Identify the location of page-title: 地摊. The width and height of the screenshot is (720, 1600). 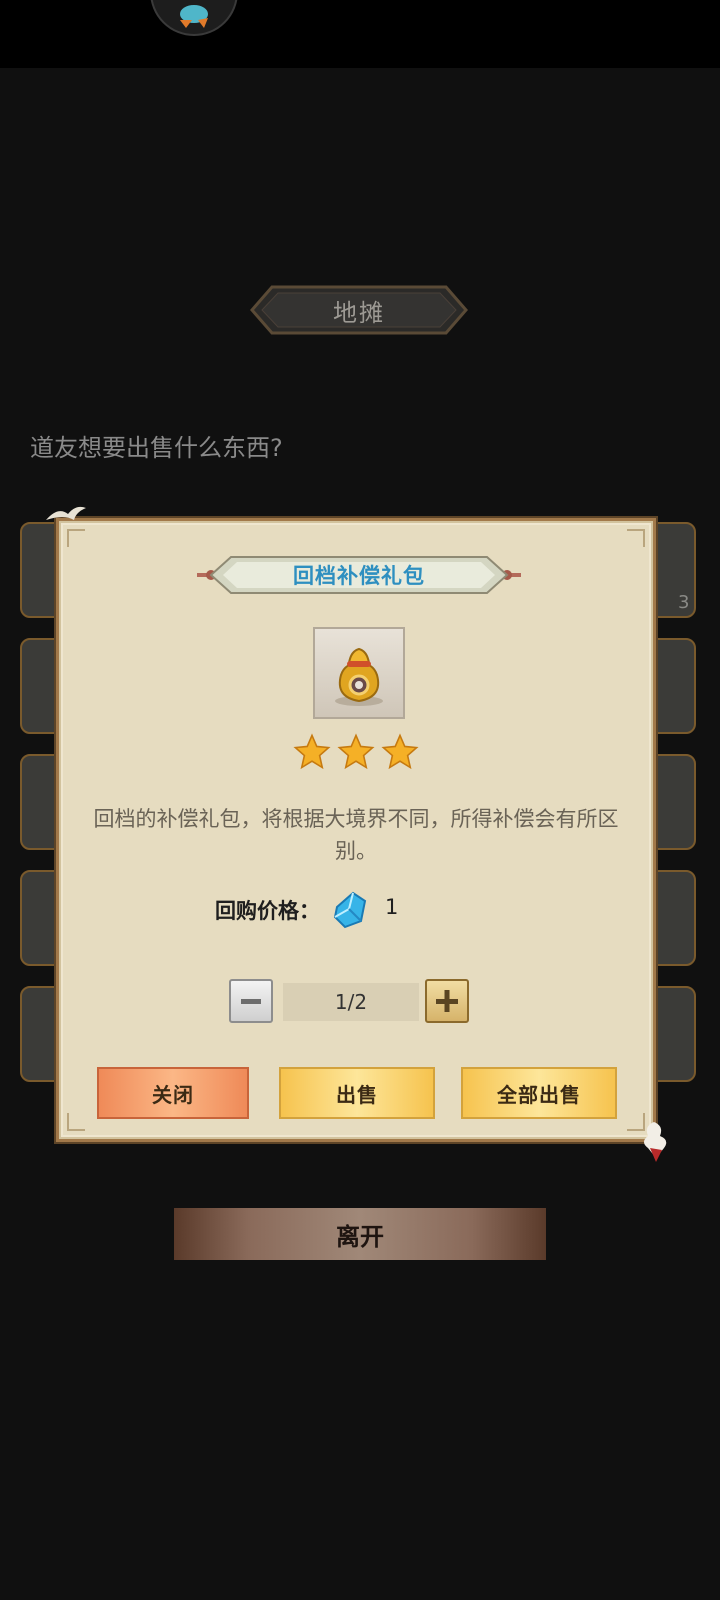
(359, 312).